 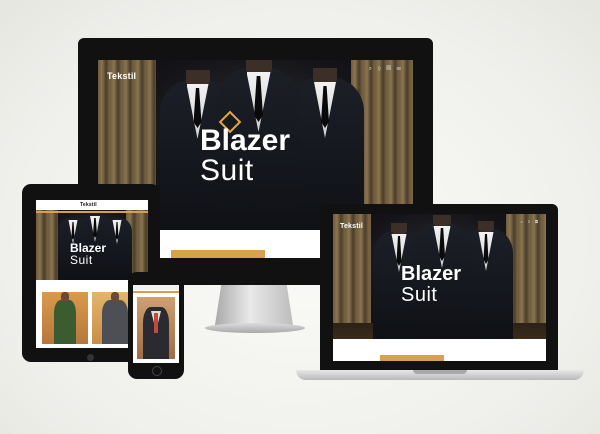 I want to click on laptop-logo: · Tekstil, so click(x=351, y=224).